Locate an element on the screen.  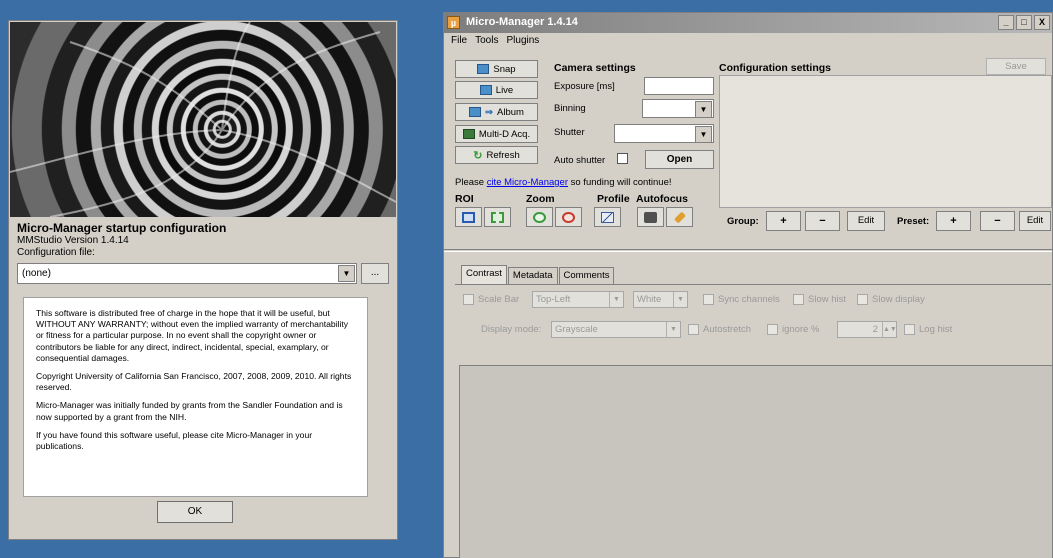
title-bar: µ Micro-Manager 1.4.14 _ □ X is located at coordinates (748, 23).